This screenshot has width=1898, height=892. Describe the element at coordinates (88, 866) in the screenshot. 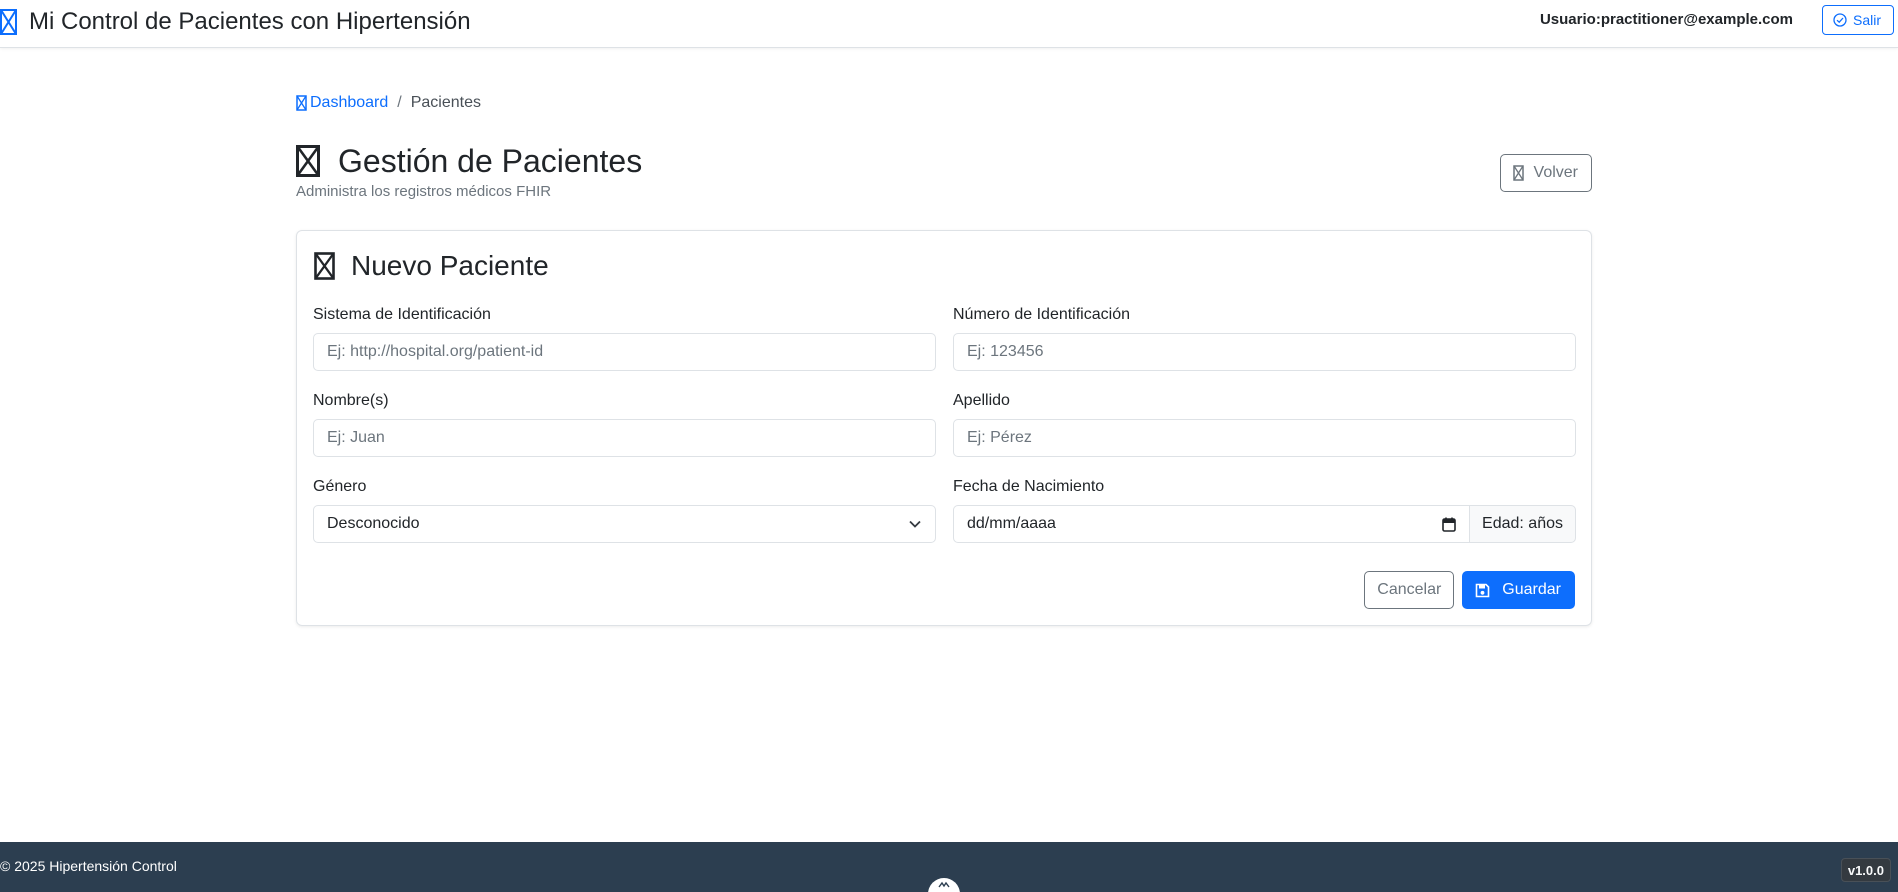

I see `footer-copyright: © 2025 Hipertensión Control` at that location.